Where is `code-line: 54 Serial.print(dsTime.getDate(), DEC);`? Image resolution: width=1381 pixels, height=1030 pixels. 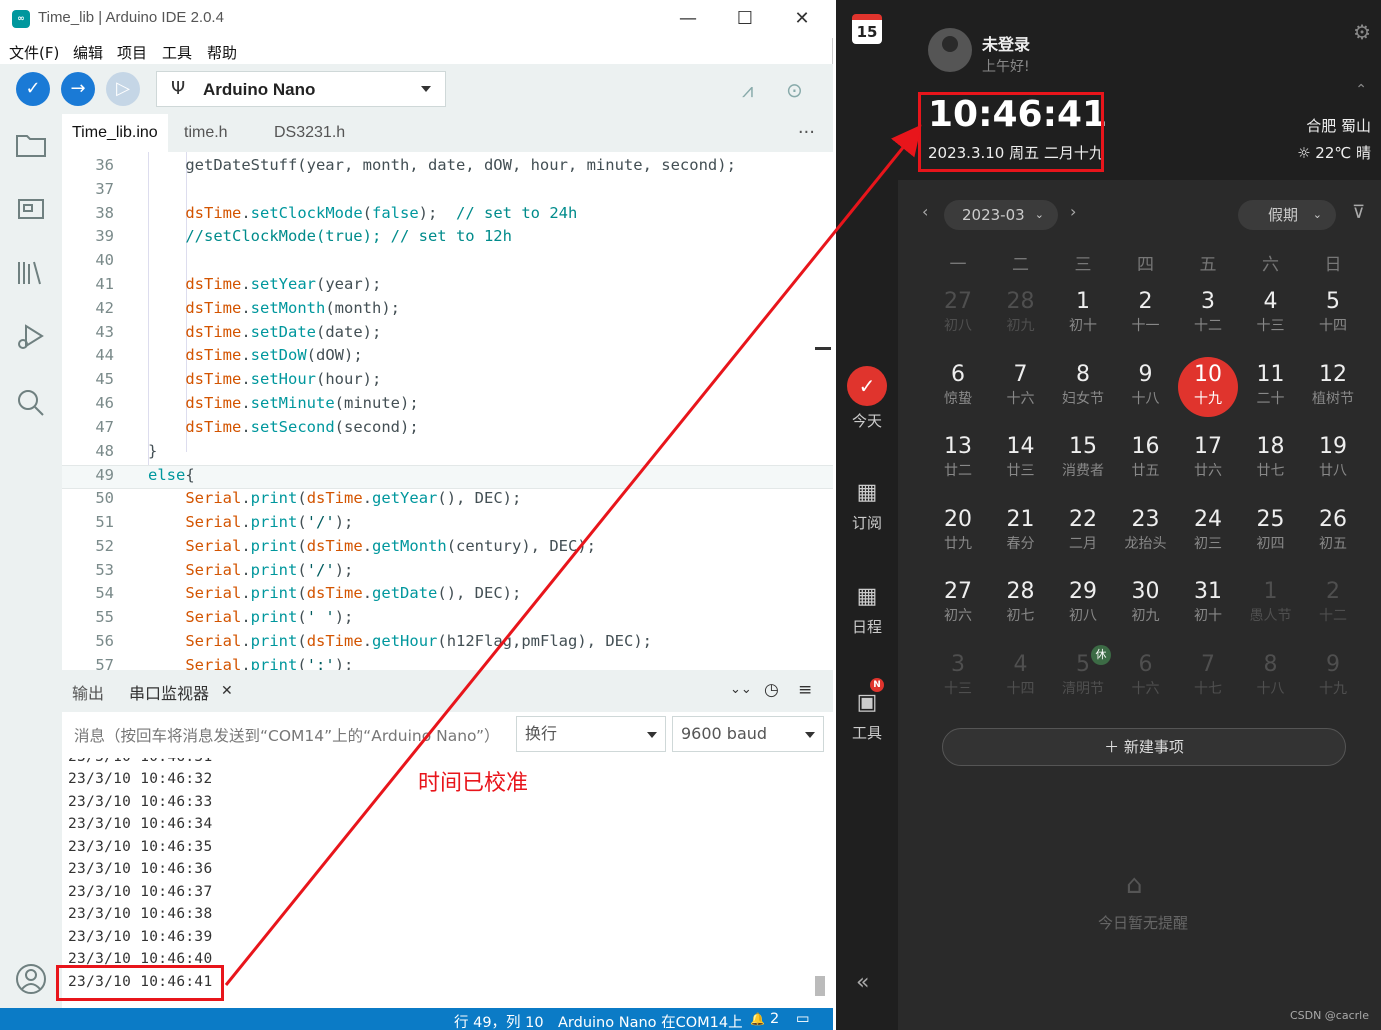
code-line: 54 Serial.print(dsTime.getDate(), DEC); is located at coordinates (447, 596).